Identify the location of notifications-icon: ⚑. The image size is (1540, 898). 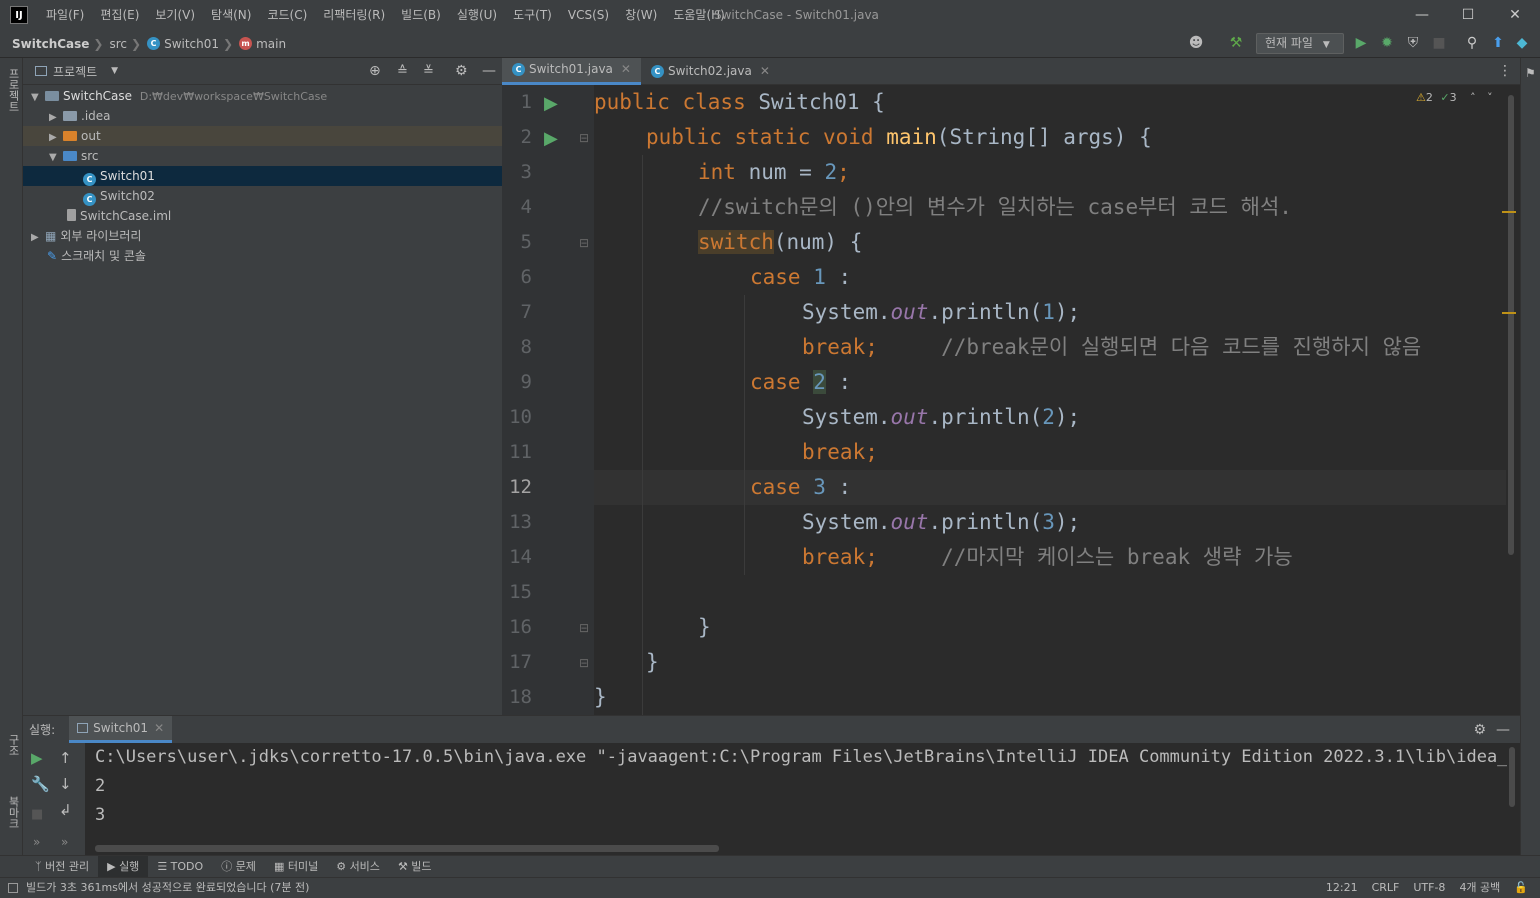
(1530, 73).